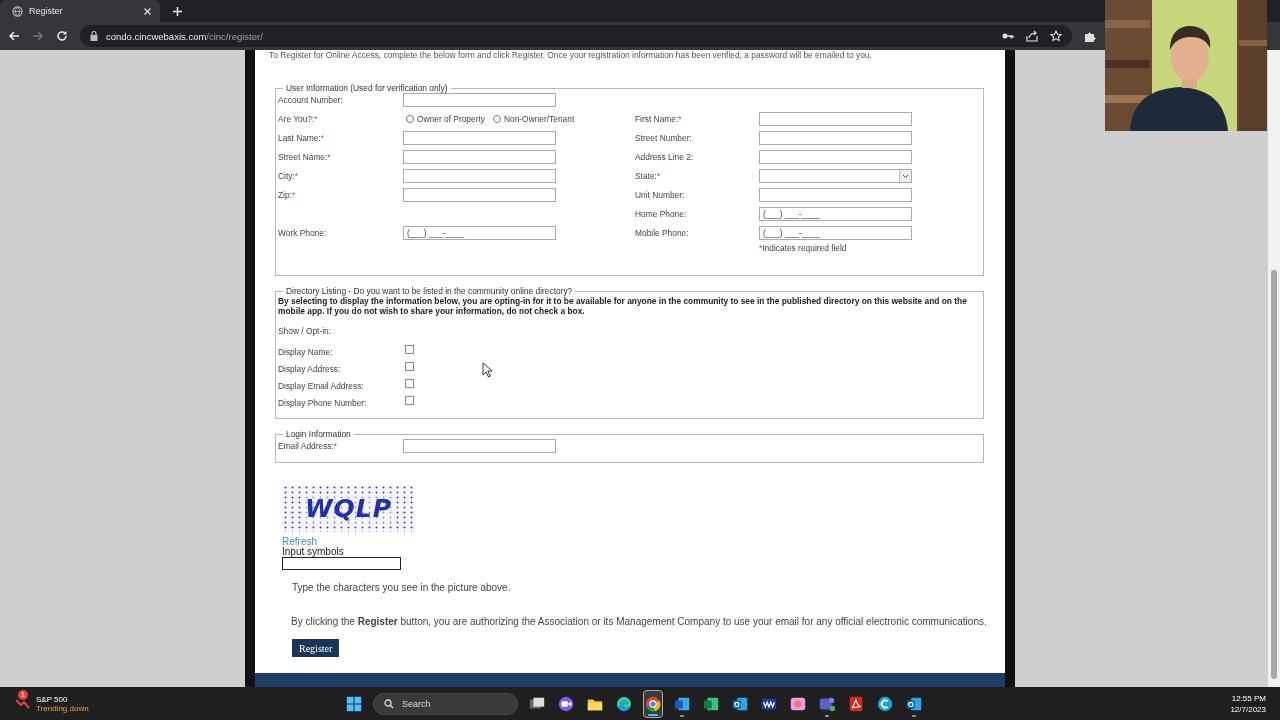 This screenshot has width=1280, height=720. Describe the element at coordinates (323, 402) in the screenshot. I see `field-label: Display Phone Number:` at that location.